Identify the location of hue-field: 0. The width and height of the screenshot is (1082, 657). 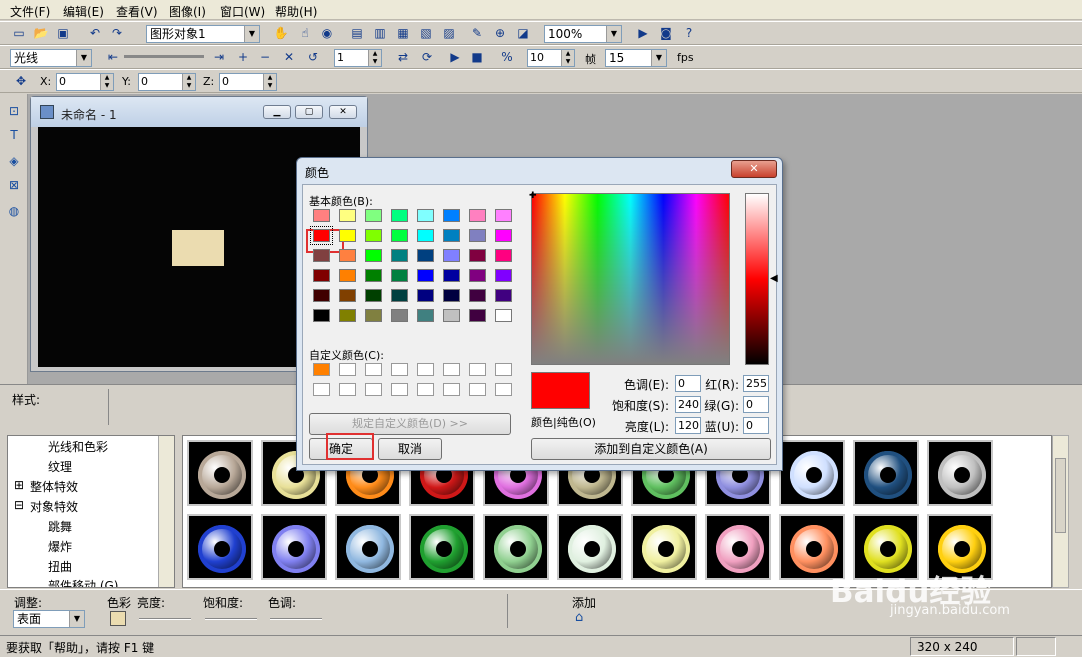
(688, 383).